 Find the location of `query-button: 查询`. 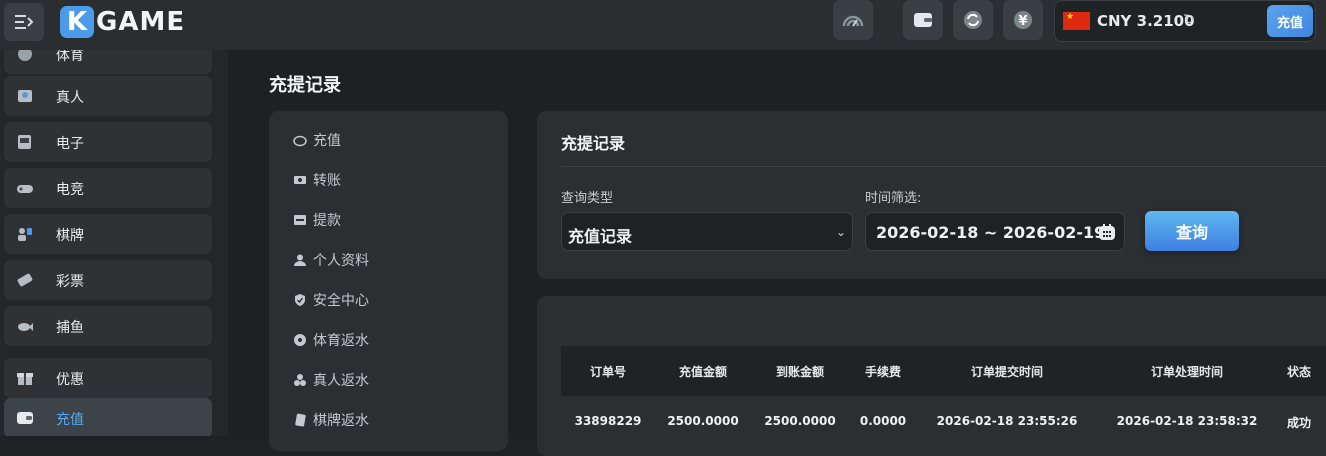

query-button: 查询 is located at coordinates (1192, 231).